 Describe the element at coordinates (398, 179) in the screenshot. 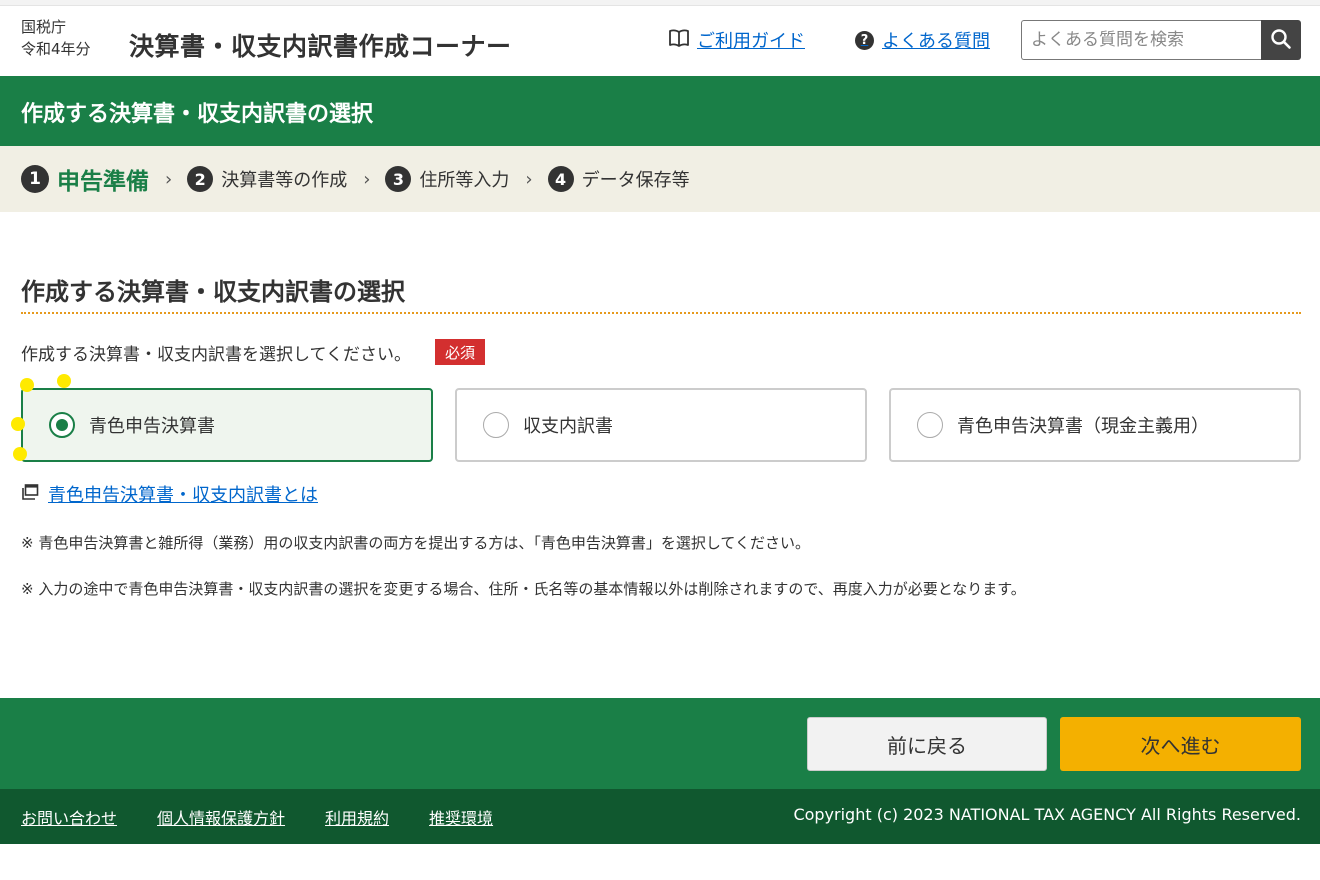

I see `step-number: 3` at that location.